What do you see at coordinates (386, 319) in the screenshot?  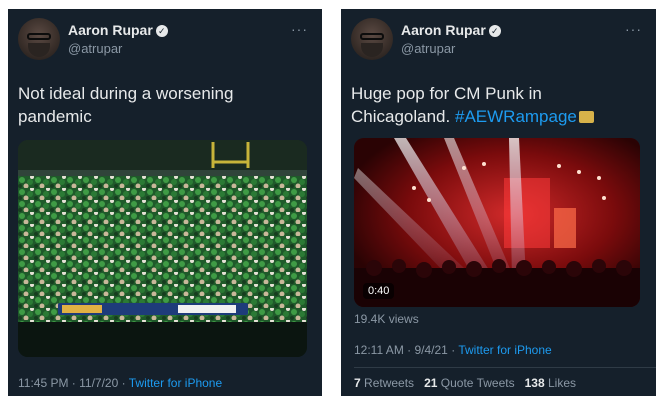 I see `view-count: 19.4K views` at bounding box center [386, 319].